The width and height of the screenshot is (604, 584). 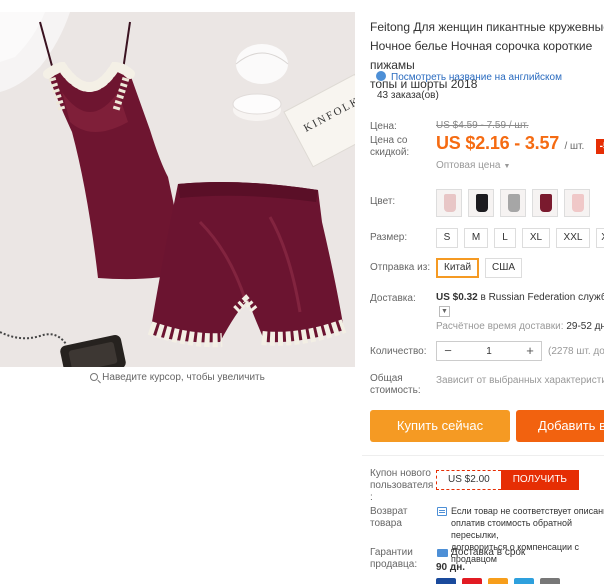 What do you see at coordinates (468, 480) in the screenshot?
I see `coupon-amount: US $2.00` at bounding box center [468, 480].